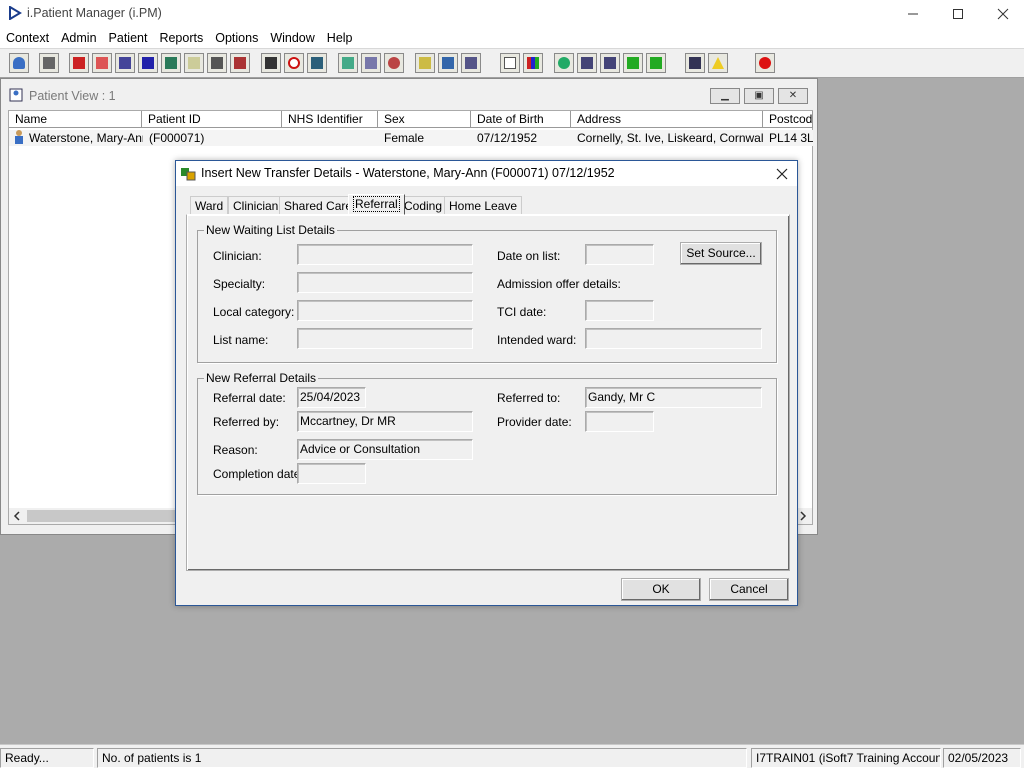 Image resolution: width=1024 pixels, height=768 pixels. I want to click on tb-note-button, so click(194, 63).